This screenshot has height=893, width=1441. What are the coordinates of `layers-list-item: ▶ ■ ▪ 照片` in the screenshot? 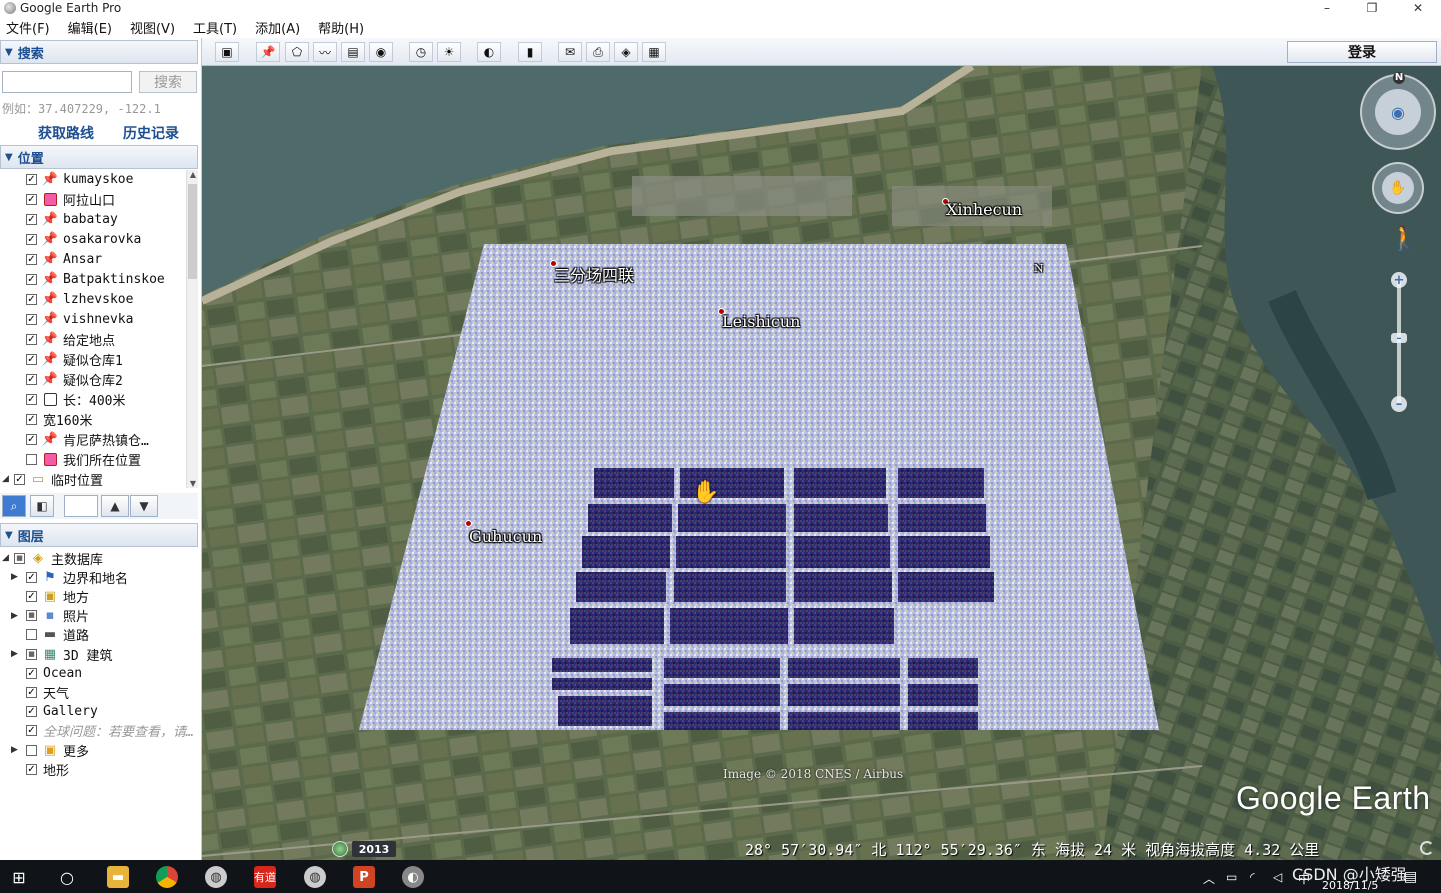 It's located at (50, 616).